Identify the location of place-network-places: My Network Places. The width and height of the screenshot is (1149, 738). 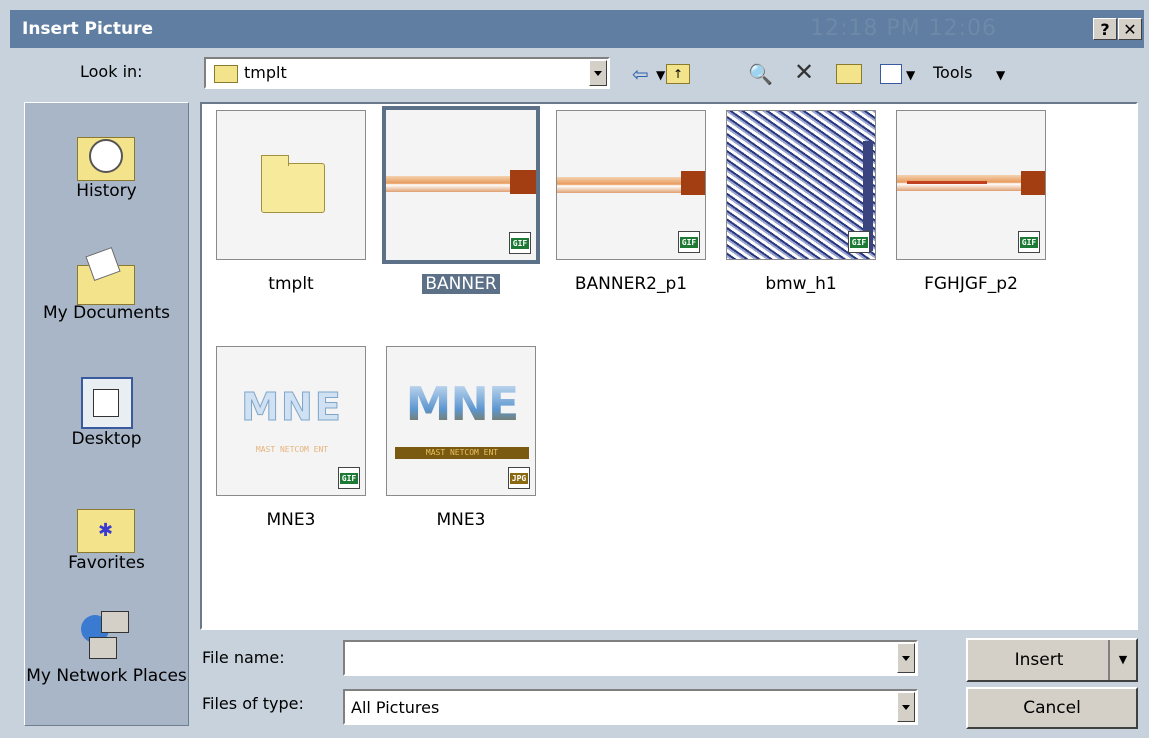
(106, 648).